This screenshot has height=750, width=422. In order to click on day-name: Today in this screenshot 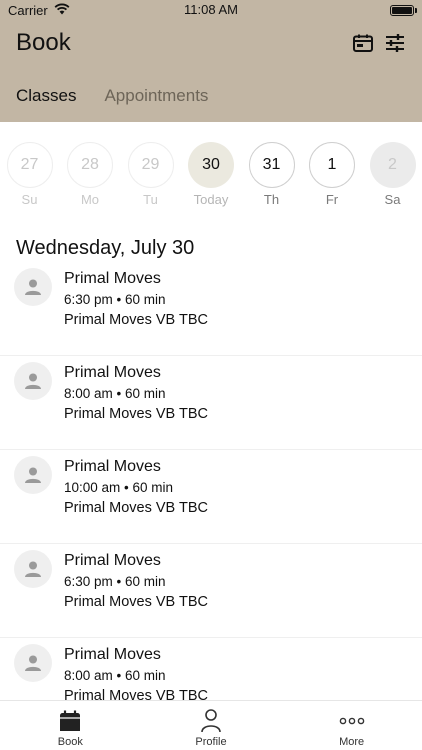, I will do `click(211, 199)`.